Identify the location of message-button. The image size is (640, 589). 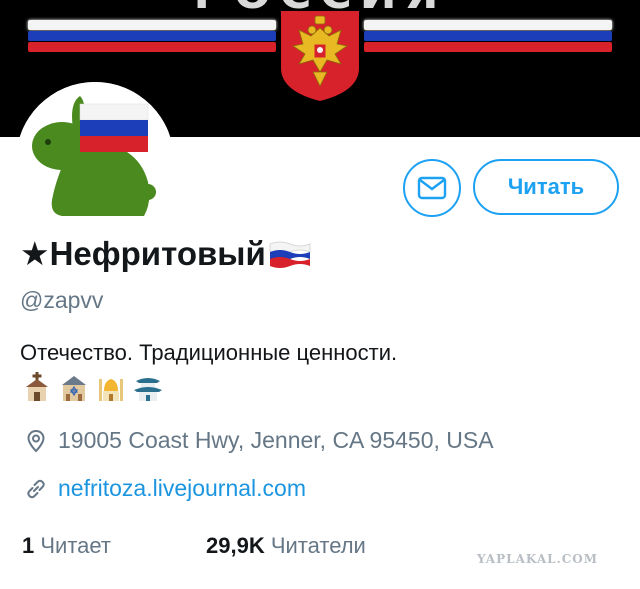
(432, 188).